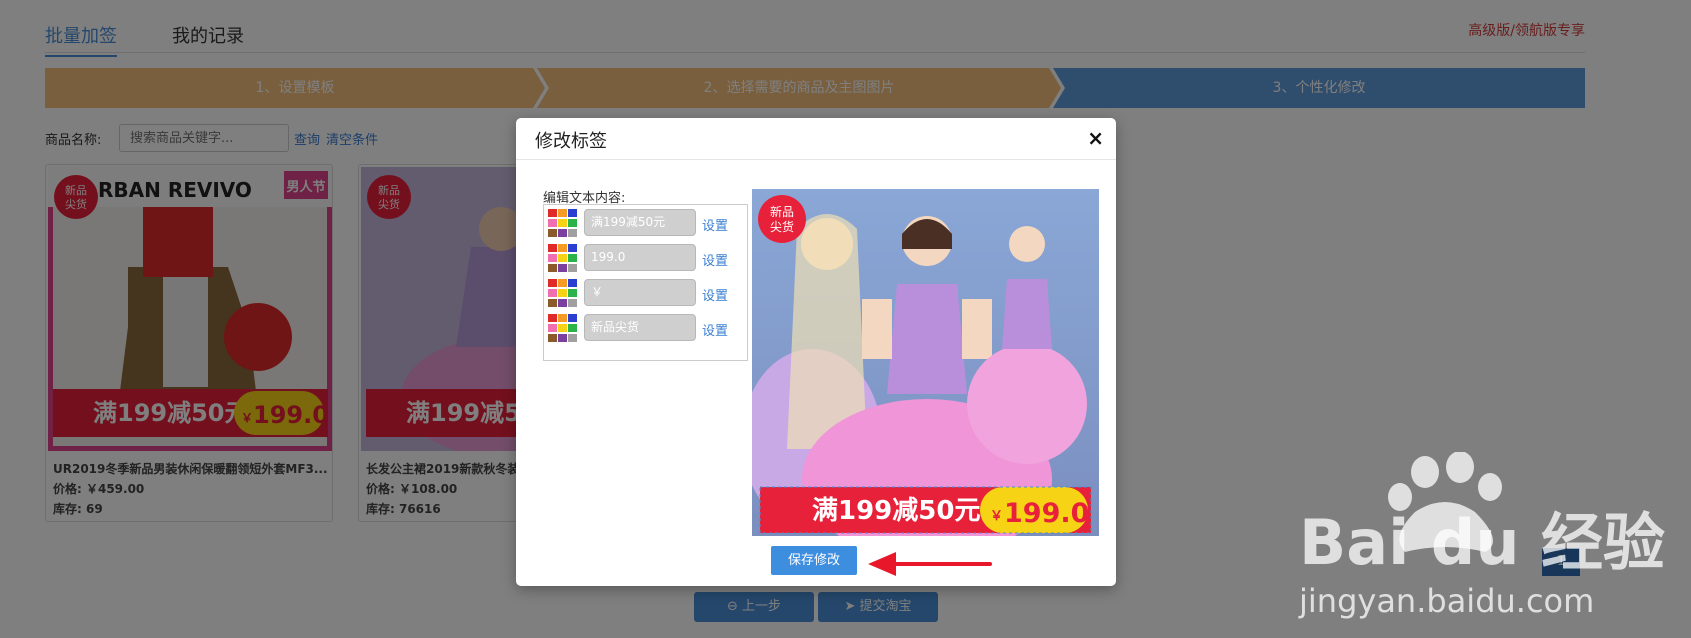  I want to click on watermark-brand: Bai du 经验, so click(1482, 542).